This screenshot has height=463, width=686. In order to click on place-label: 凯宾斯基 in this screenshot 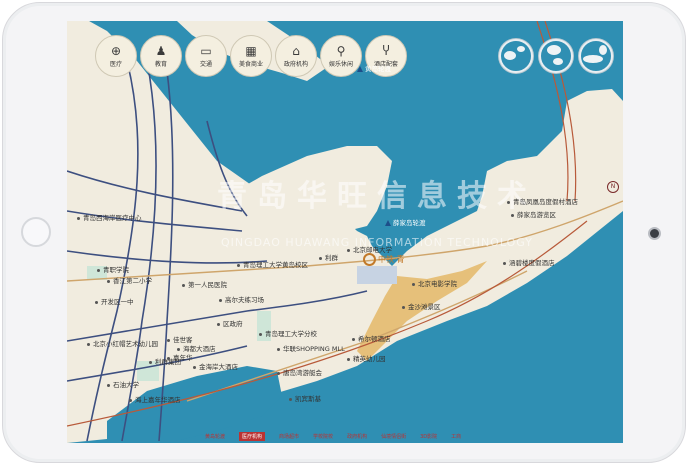, I will do `click(305, 398)`.